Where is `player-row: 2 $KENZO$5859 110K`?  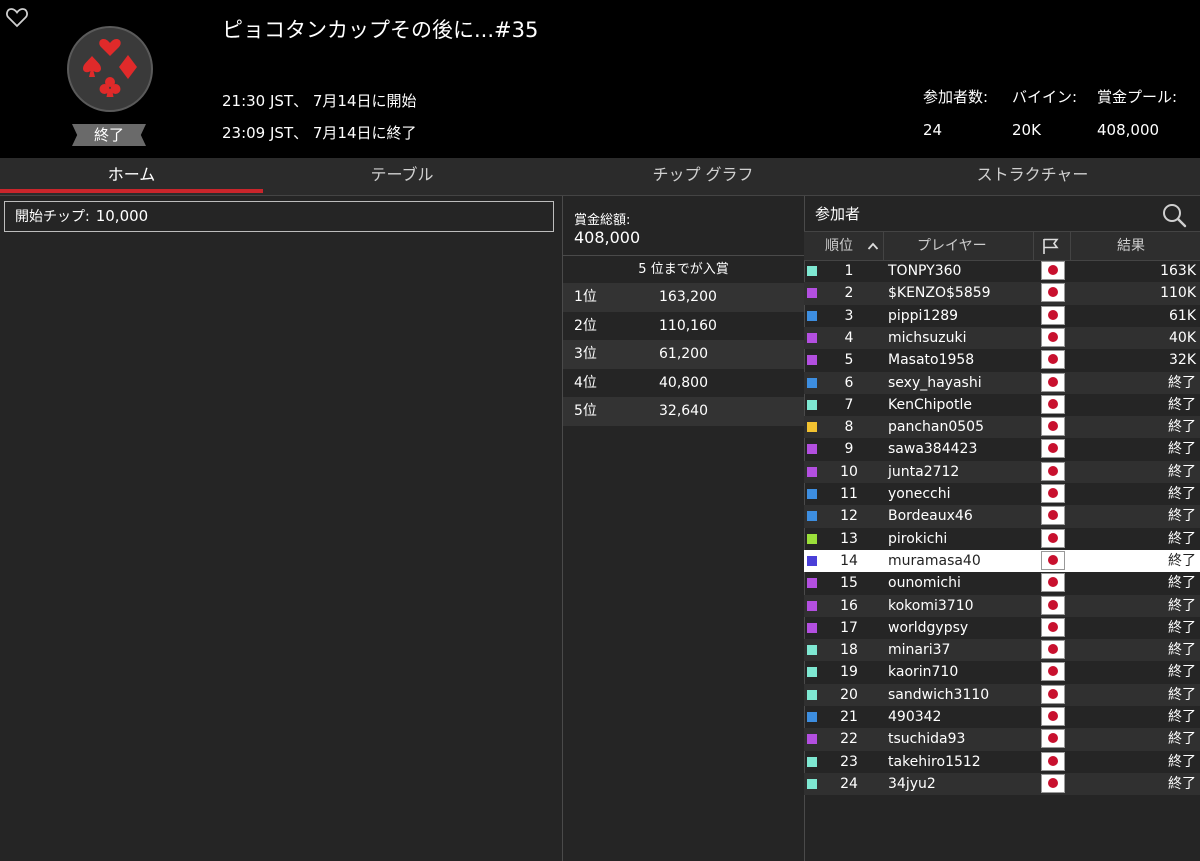
player-row: 2 $KENZO$5859 110K is located at coordinates (1002, 293).